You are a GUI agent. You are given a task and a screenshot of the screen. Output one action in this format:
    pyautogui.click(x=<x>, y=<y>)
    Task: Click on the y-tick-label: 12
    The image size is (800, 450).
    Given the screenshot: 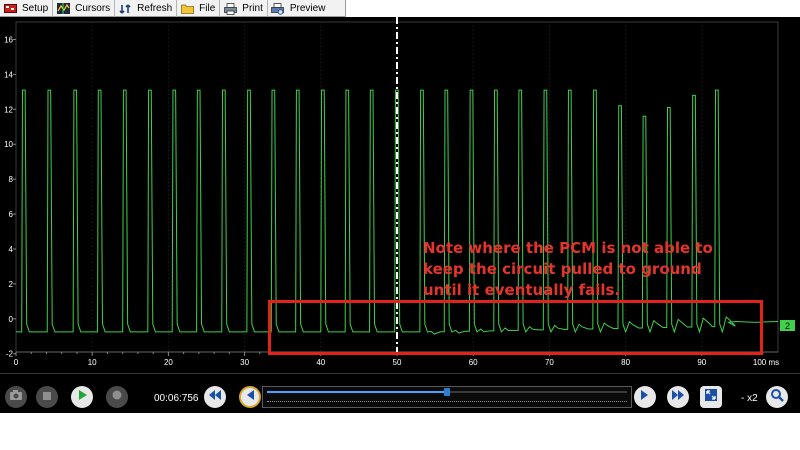 What is the action you would take?
    pyautogui.click(x=8, y=109)
    